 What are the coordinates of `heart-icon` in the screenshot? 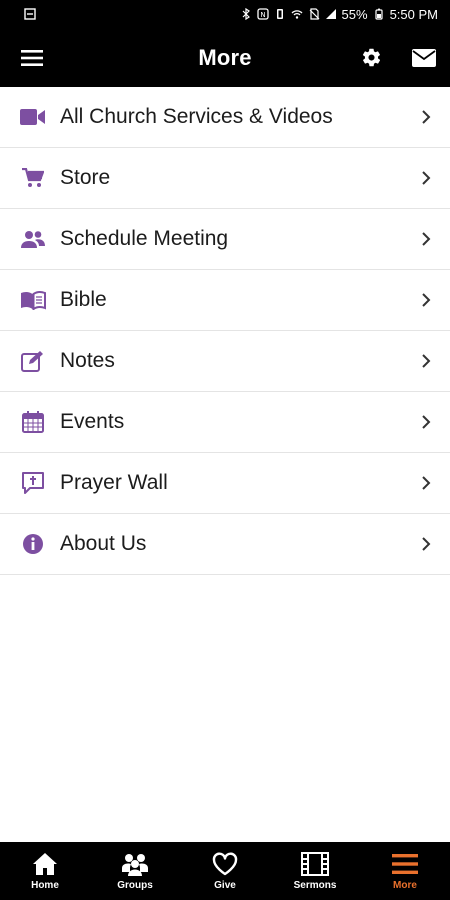 It's located at (225, 864).